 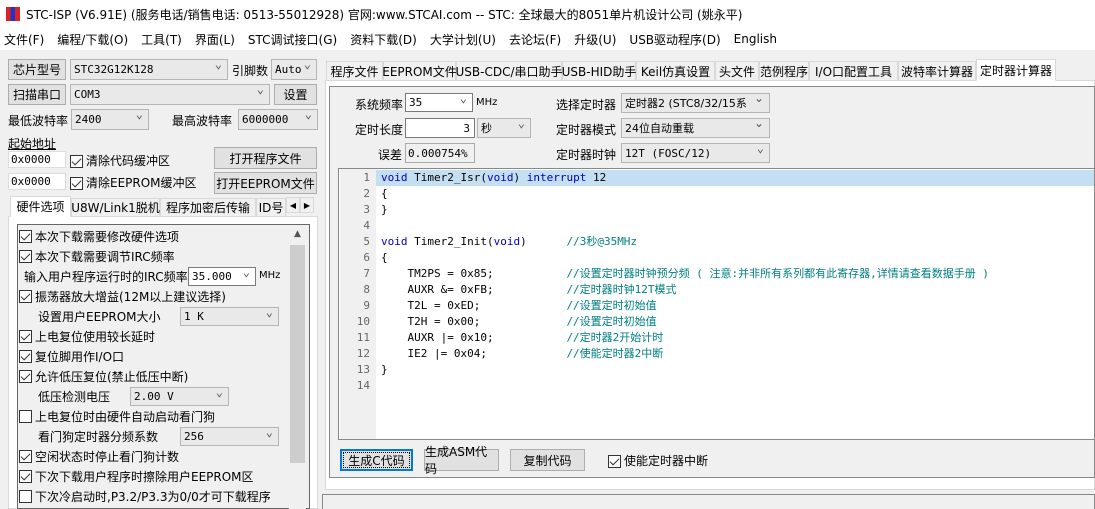 I want to click on hardware-option: 低压检测电压, so click(x=74, y=396).